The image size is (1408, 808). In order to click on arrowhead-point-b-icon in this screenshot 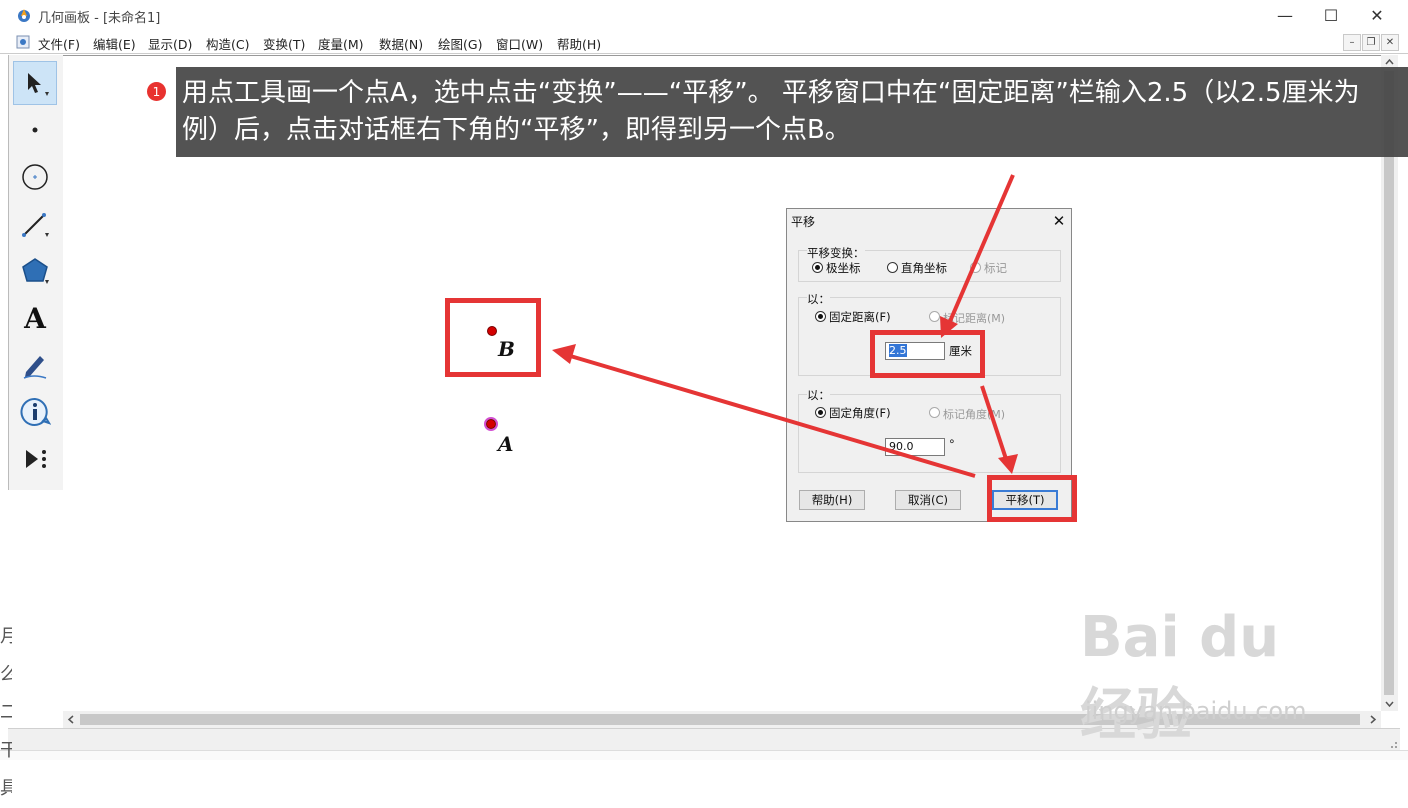, I will do `click(564, 354)`.